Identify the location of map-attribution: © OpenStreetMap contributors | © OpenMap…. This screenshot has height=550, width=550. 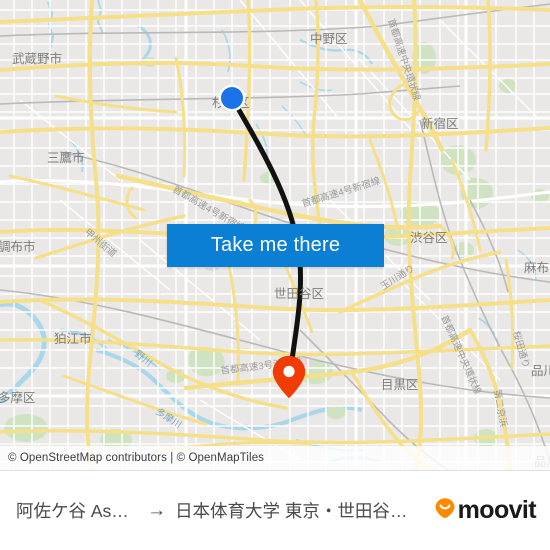
(275, 458).